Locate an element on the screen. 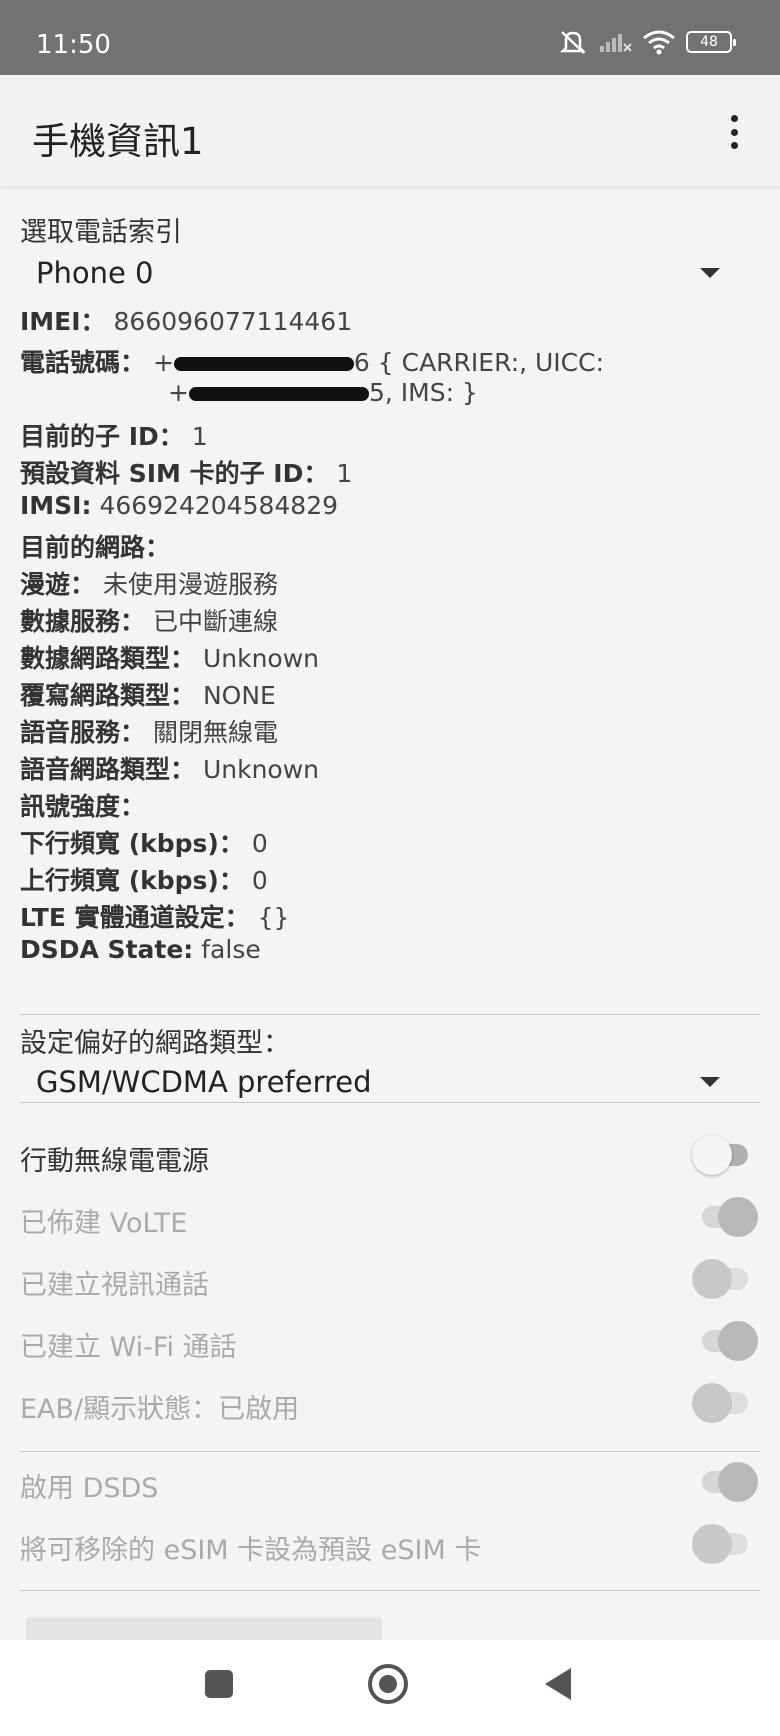  signal-label: 訊號強度： is located at coordinates (83, 806).